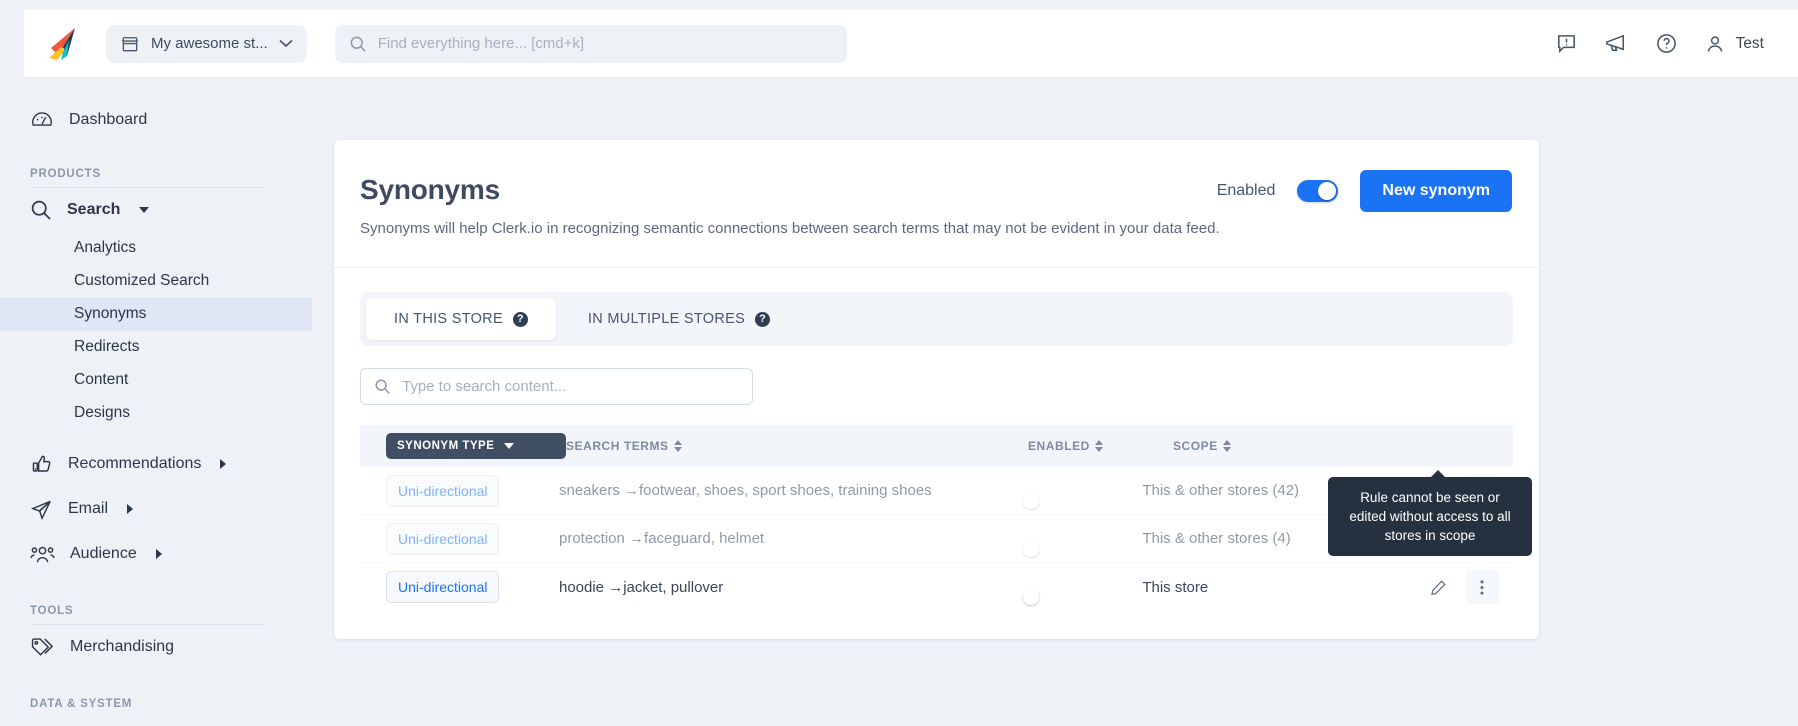  I want to click on tab-in-this-store: IN THIS STORE ?, so click(461, 319).